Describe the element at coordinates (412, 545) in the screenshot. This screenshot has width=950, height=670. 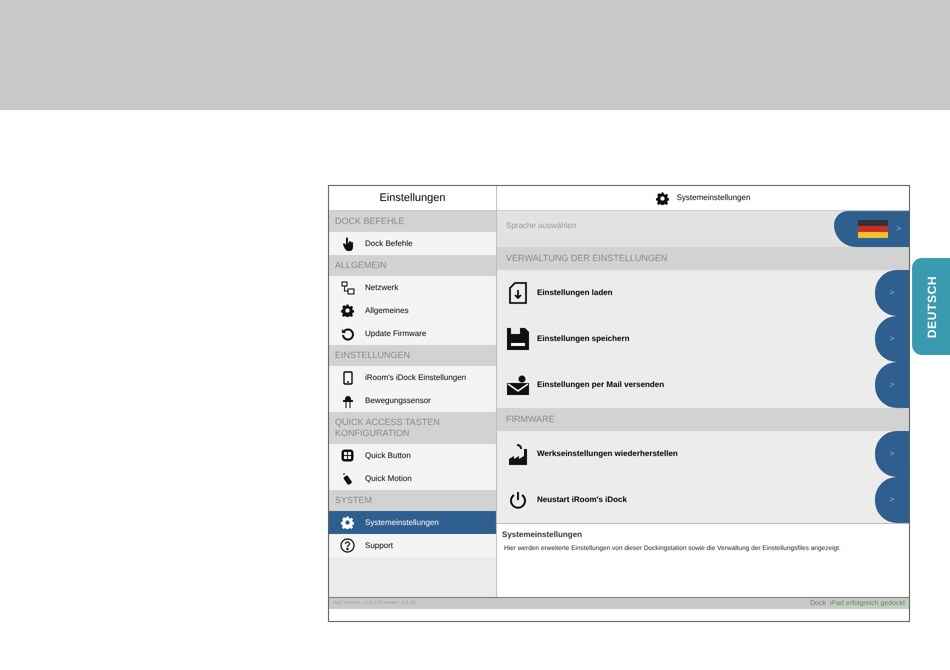
I see `sidebar-item: Support` at that location.